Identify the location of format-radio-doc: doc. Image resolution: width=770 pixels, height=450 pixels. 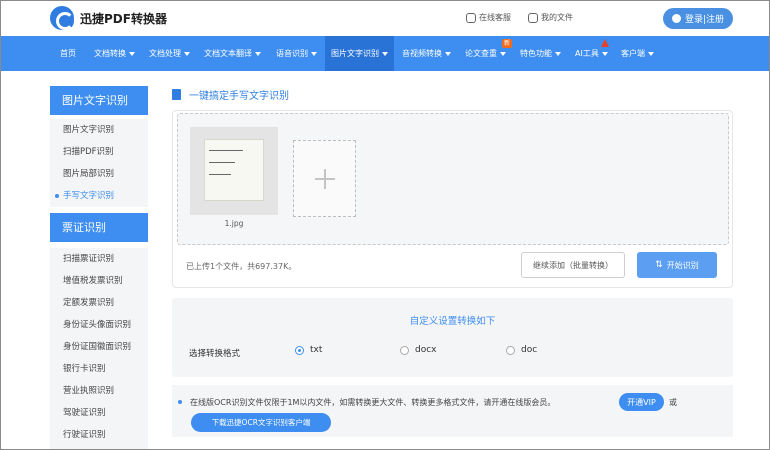
(521, 350).